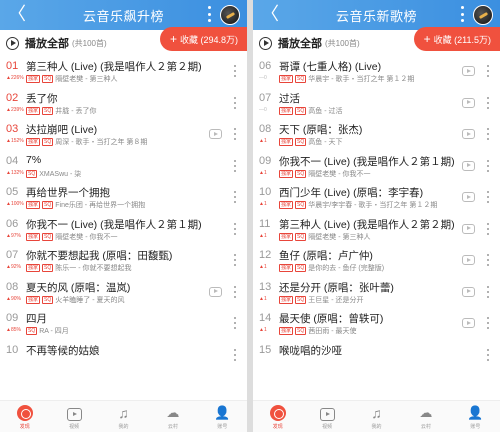 This screenshot has height=432, width=500. Describe the element at coordinates (425, 427) in the screenshot. I see `tab-label: 云村` at that location.